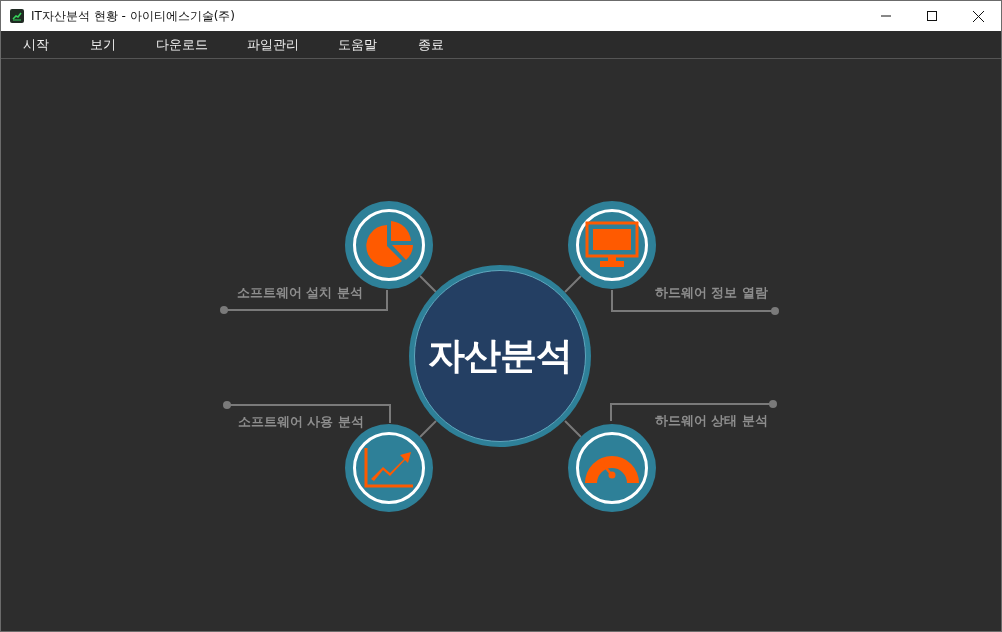 The image size is (1002, 632). I want to click on monitor-icon, so click(612, 245).